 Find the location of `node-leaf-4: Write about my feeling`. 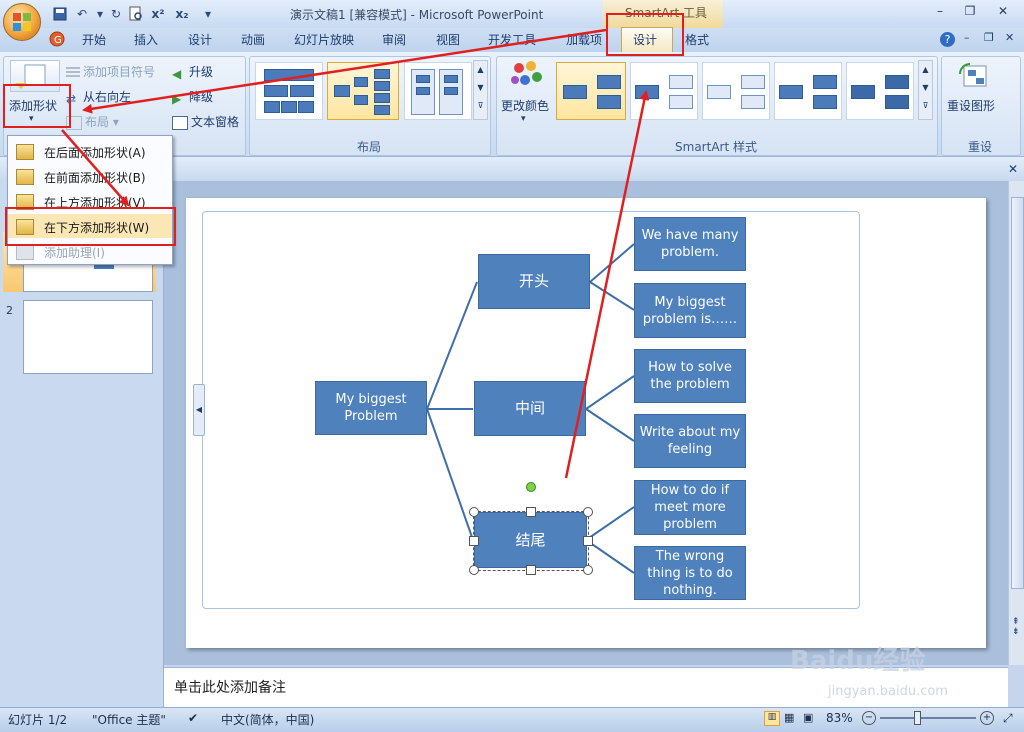

node-leaf-4: Write about my feeling is located at coordinates (690, 441).